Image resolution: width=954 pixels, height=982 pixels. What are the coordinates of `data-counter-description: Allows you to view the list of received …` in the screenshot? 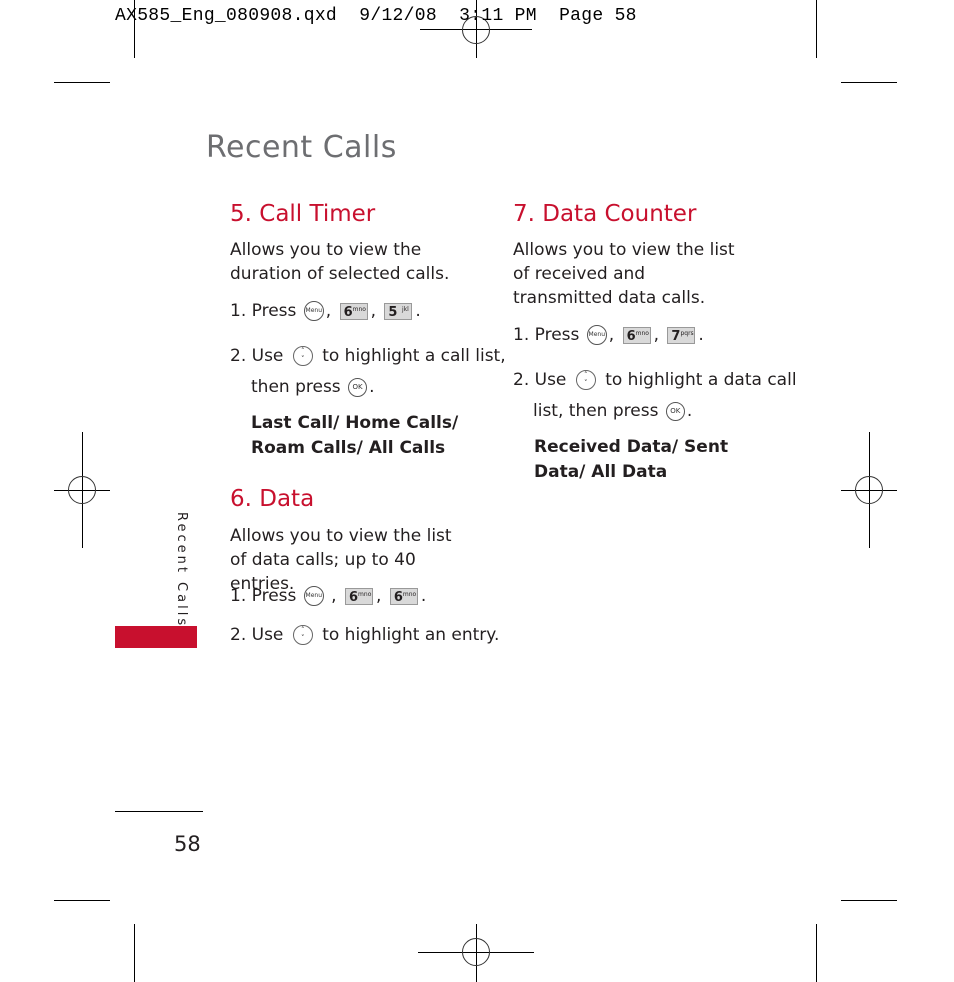 It's located at (624, 274).